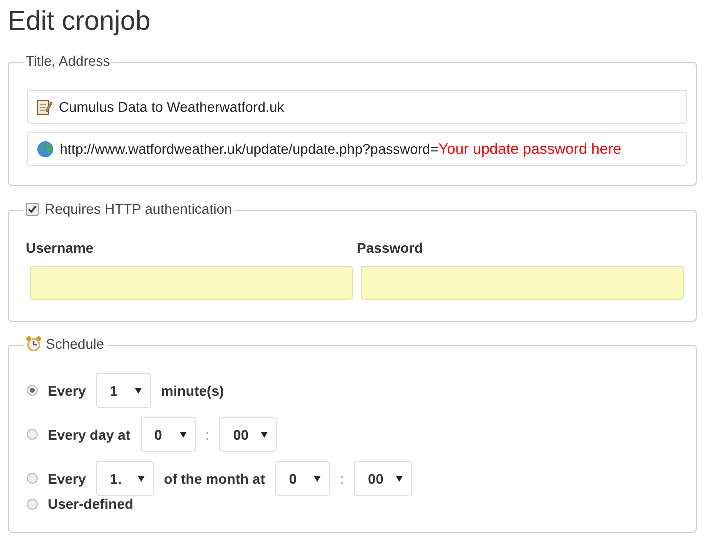 Image resolution: width=707 pixels, height=549 pixels. Describe the element at coordinates (34, 344) in the screenshot. I see `alarm-clock-icon` at that location.